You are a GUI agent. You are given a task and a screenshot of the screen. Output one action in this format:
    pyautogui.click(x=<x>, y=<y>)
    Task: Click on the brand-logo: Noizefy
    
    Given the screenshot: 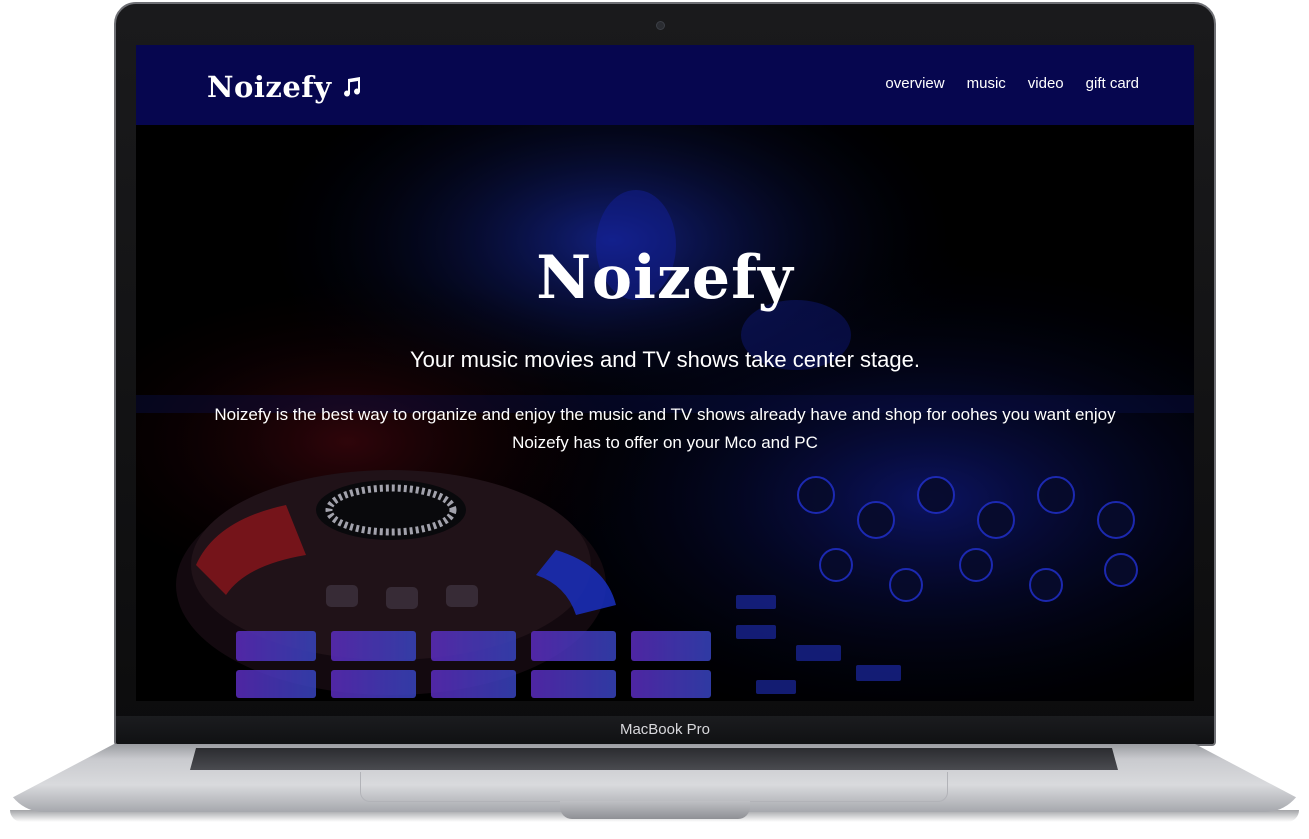 What is the action you would take?
    pyautogui.click(x=285, y=87)
    